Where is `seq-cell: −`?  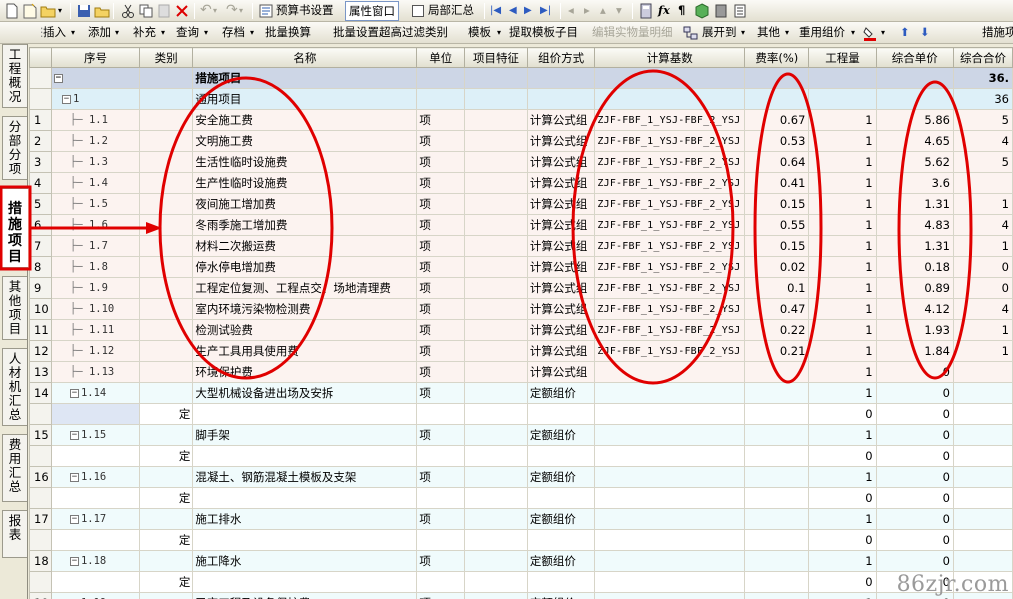
seq-cell: − is located at coordinates (95, 78).